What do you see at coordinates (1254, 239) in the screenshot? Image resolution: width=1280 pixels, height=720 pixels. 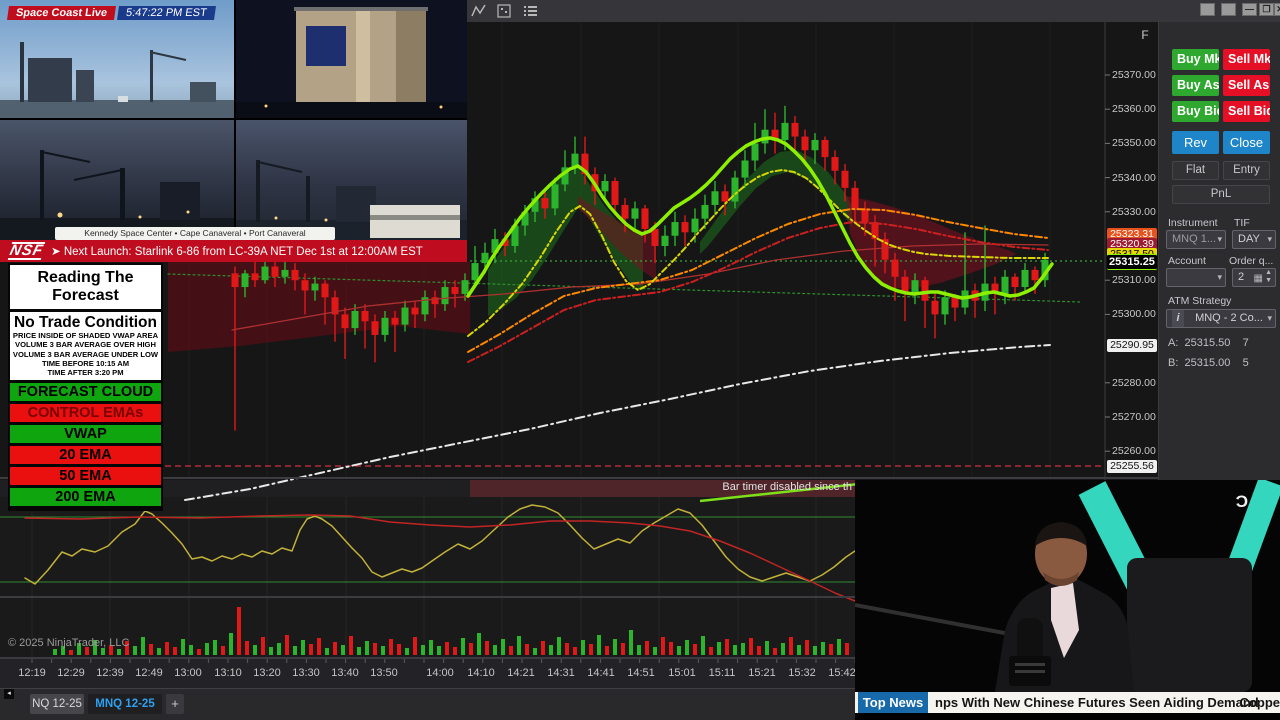 I see `tif-select: DAY ▾` at bounding box center [1254, 239].